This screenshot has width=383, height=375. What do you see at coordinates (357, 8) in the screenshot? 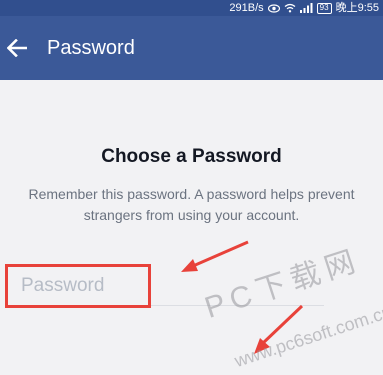
I see `clock: 晚上9:55` at bounding box center [357, 8].